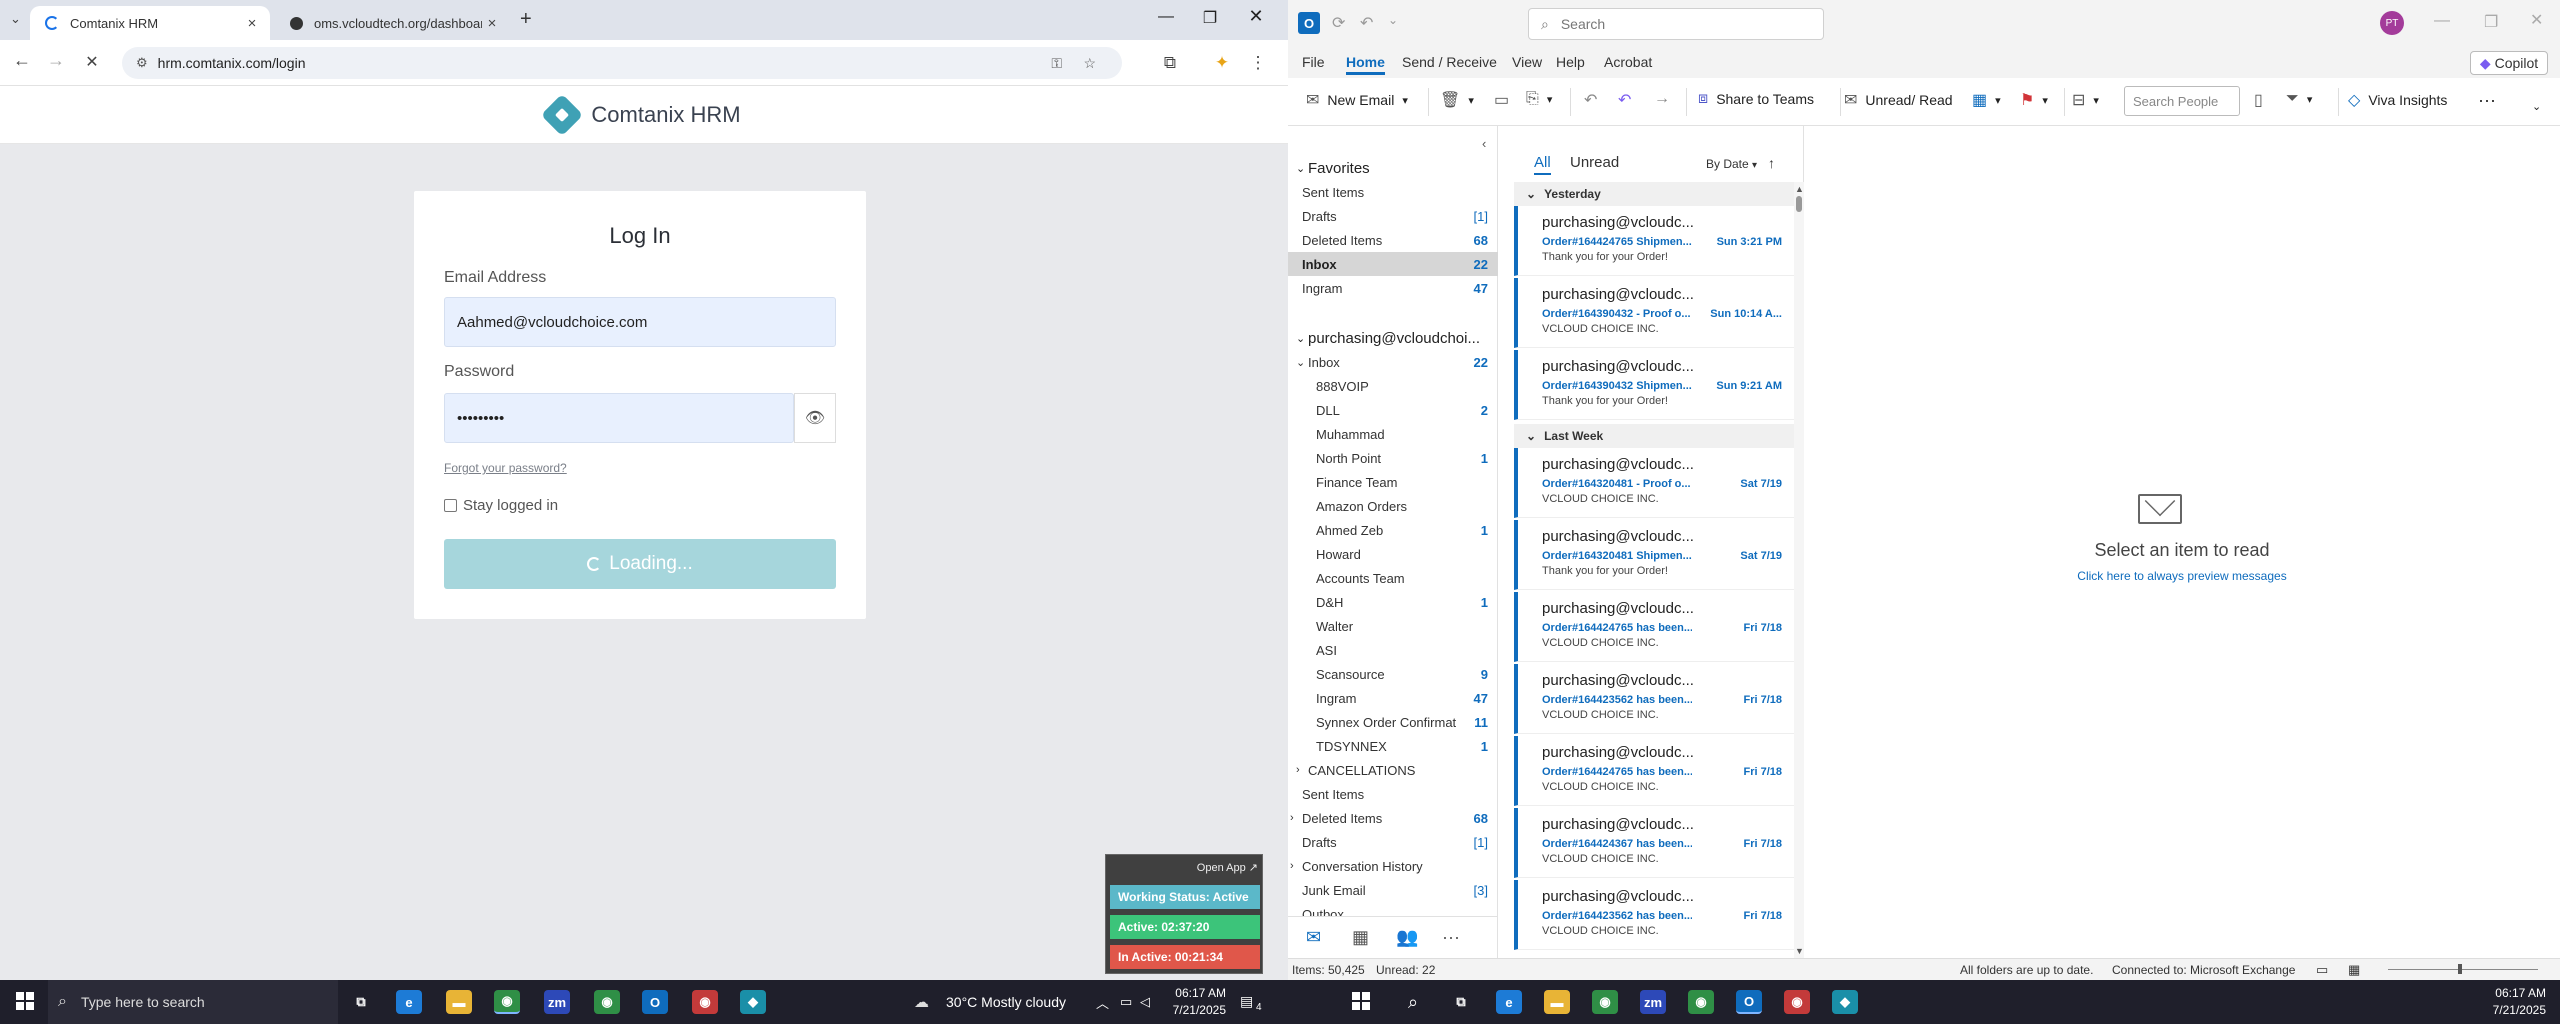 The height and width of the screenshot is (1024, 2560). What do you see at coordinates (1393, 842) in the screenshot?
I see `folder-drafts: Drafts [1]` at bounding box center [1393, 842].